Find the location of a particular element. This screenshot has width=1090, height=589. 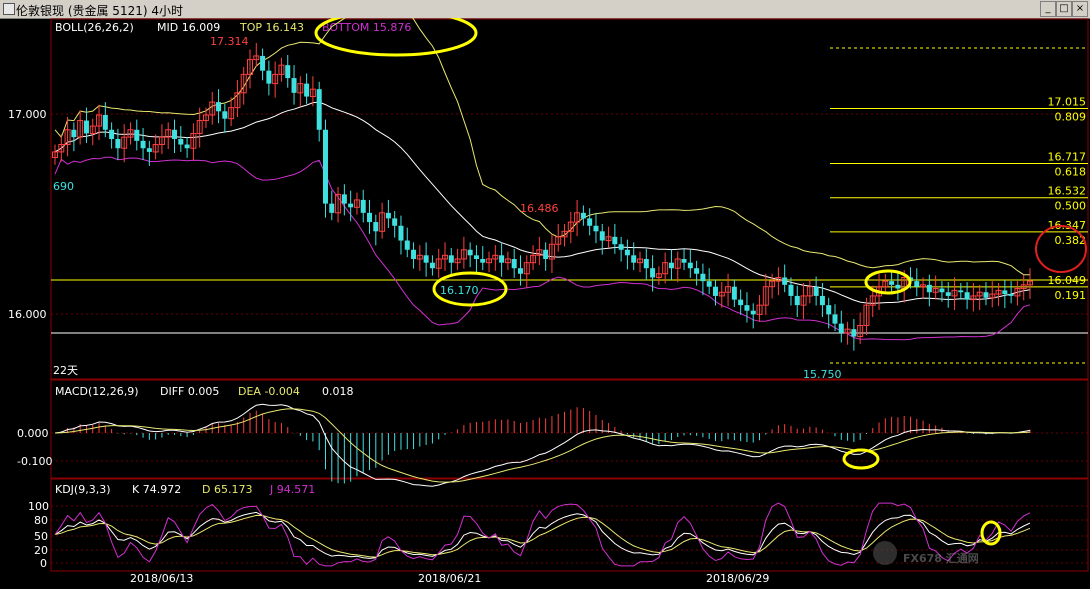

highlight-circle is located at coordinates (861, 459).